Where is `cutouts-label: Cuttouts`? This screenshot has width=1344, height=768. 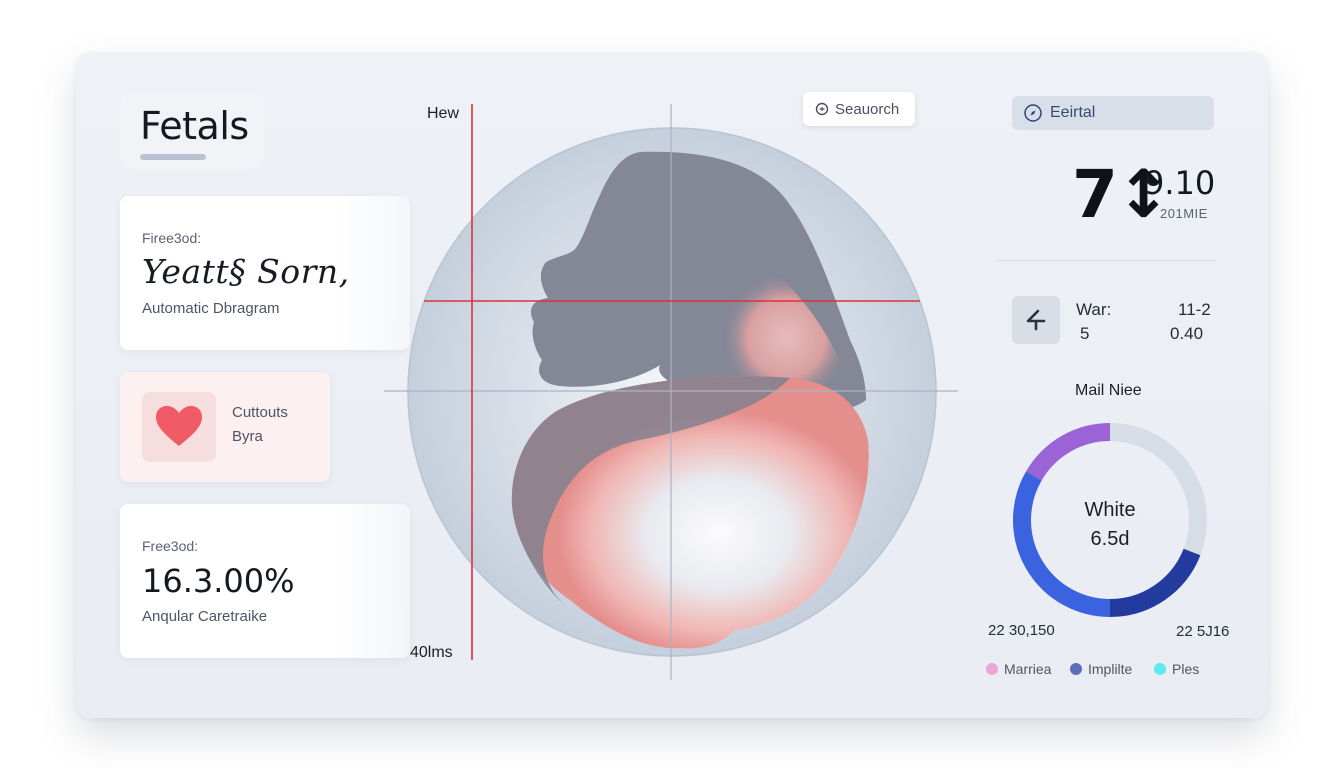
cutouts-label: Cuttouts is located at coordinates (260, 412).